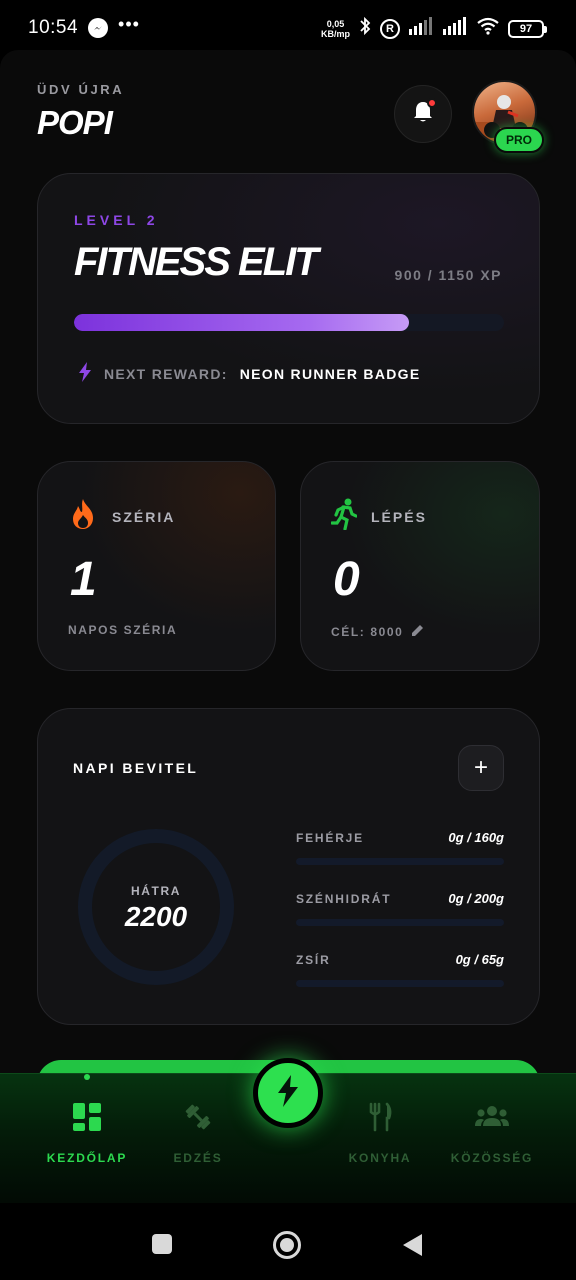  Describe the element at coordinates (313, 960) in the screenshot. I see `macro-name: ZSÍR` at that location.